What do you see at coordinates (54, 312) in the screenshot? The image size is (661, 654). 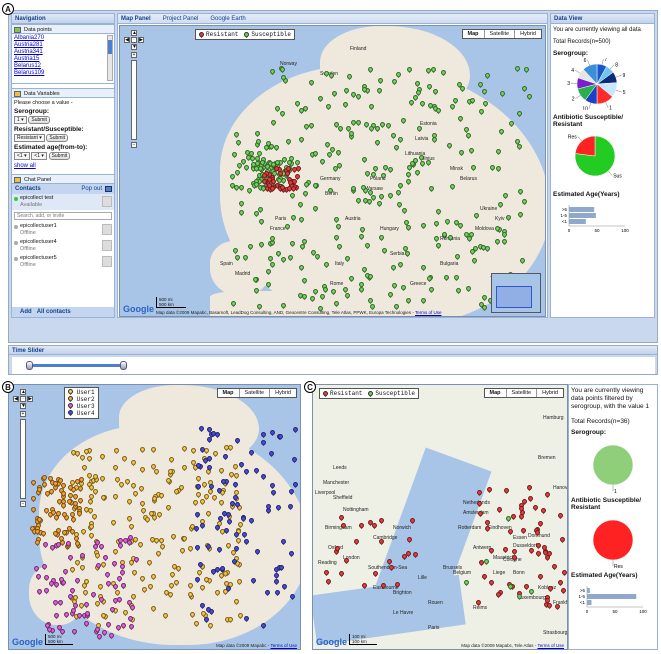 I see `all-contacts-link: All contacts` at bounding box center [54, 312].